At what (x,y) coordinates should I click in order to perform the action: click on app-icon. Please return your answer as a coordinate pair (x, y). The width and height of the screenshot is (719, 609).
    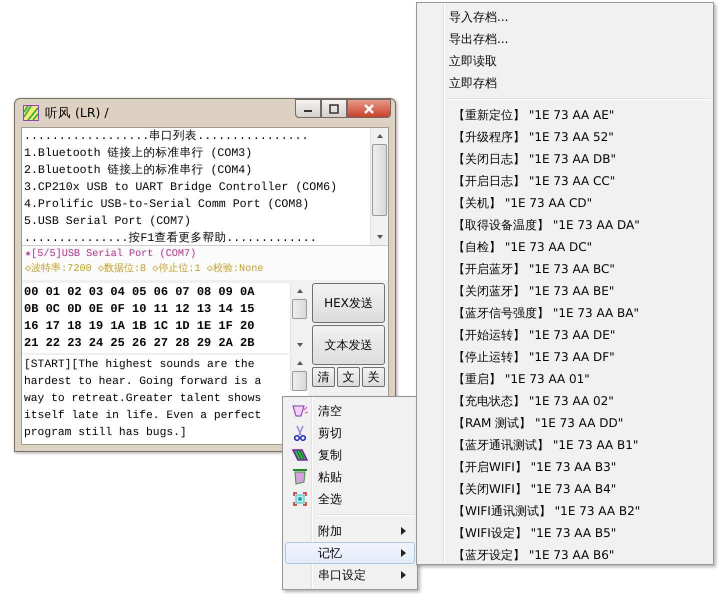
    Looking at the image, I should click on (31, 113).